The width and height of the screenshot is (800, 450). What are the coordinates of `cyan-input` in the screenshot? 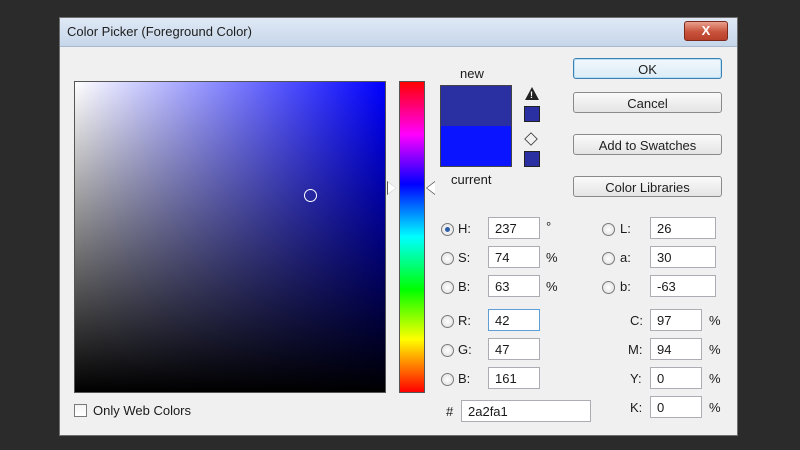 It's located at (676, 320).